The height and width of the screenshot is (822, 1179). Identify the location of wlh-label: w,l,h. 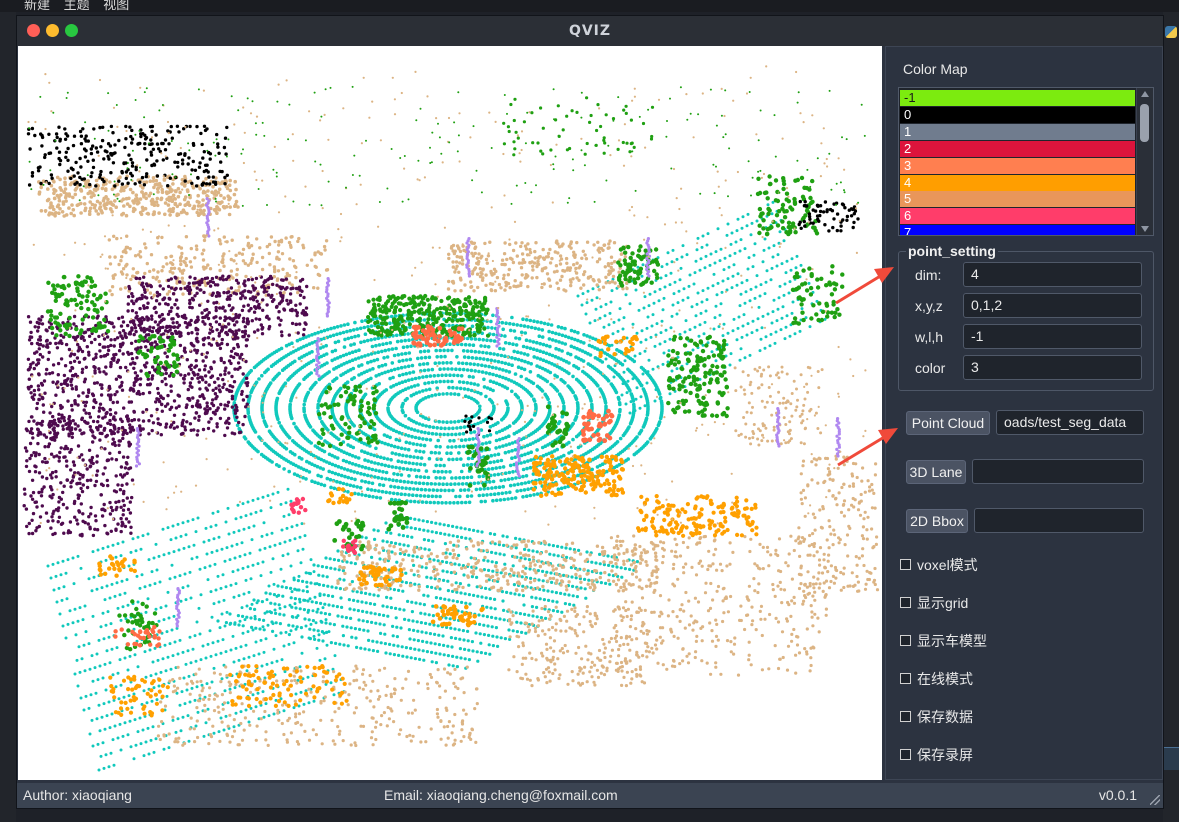
(929, 337).